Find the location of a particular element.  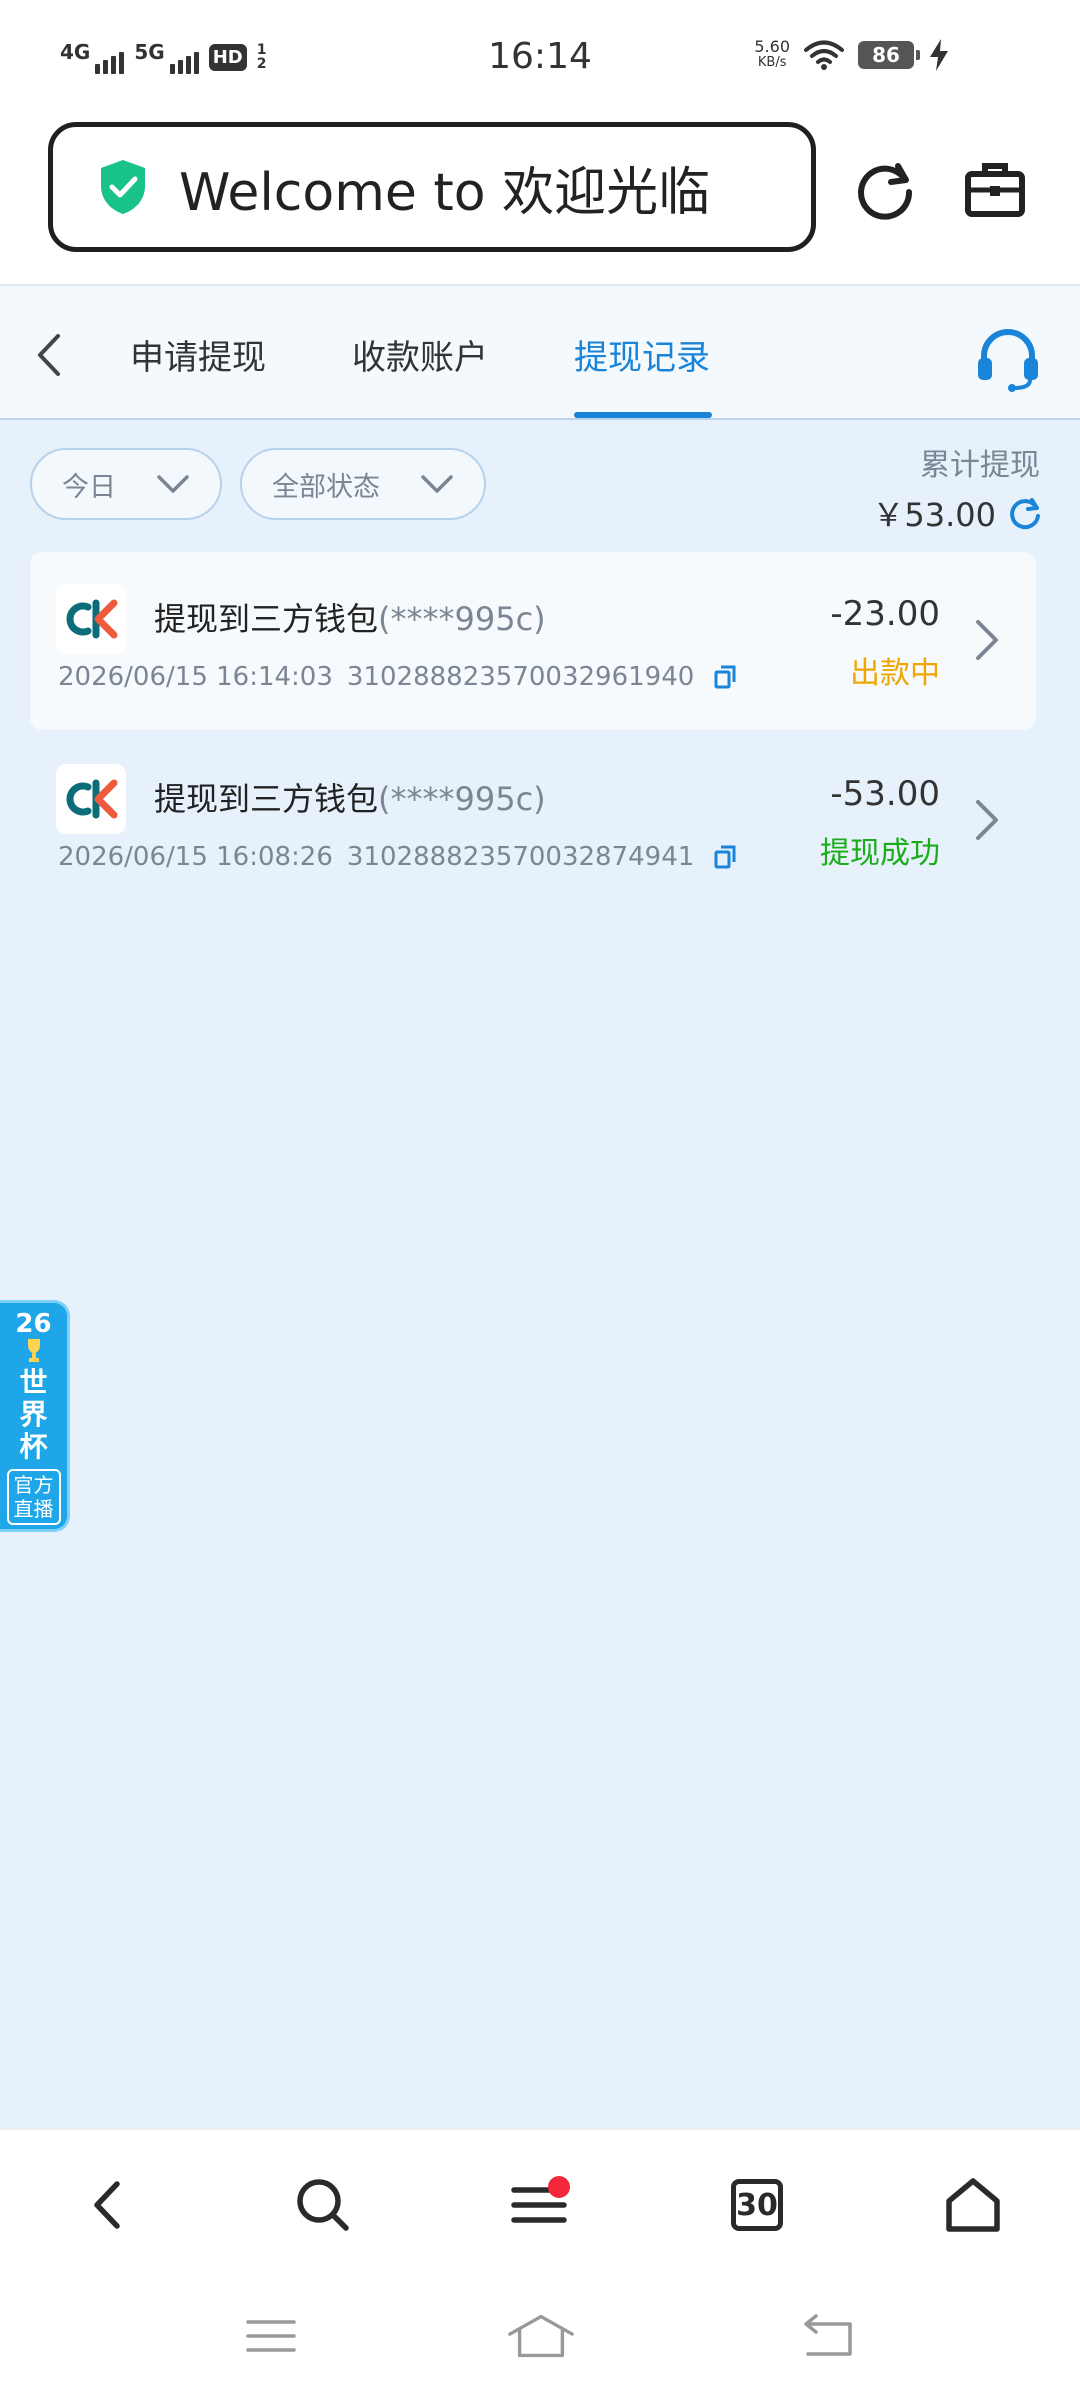

back-chevron-icon is located at coordinates (48, 355).